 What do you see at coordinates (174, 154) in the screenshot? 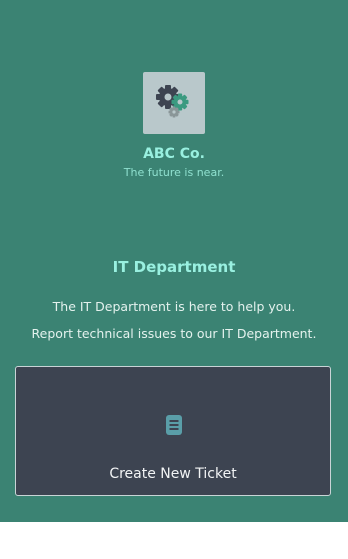
I see `company-name: ABC Co.` at bounding box center [174, 154].